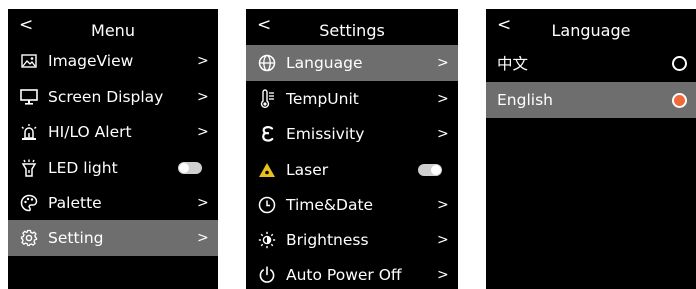  What do you see at coordinates (352, 30) in the screenshot?
I see `settings-title: Settings` at bounding box center [352, 30].